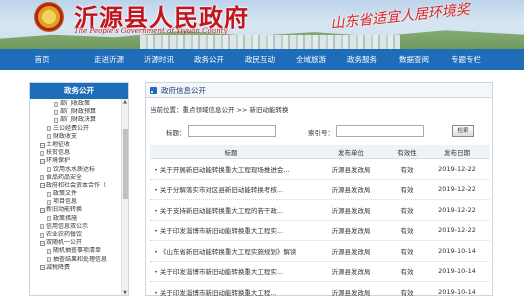 The width and height of the screenshot is (524, 296). Describe the element at coordinates (176, 133) in the screenshot. I see `title-search-label: 标题：` at that location.